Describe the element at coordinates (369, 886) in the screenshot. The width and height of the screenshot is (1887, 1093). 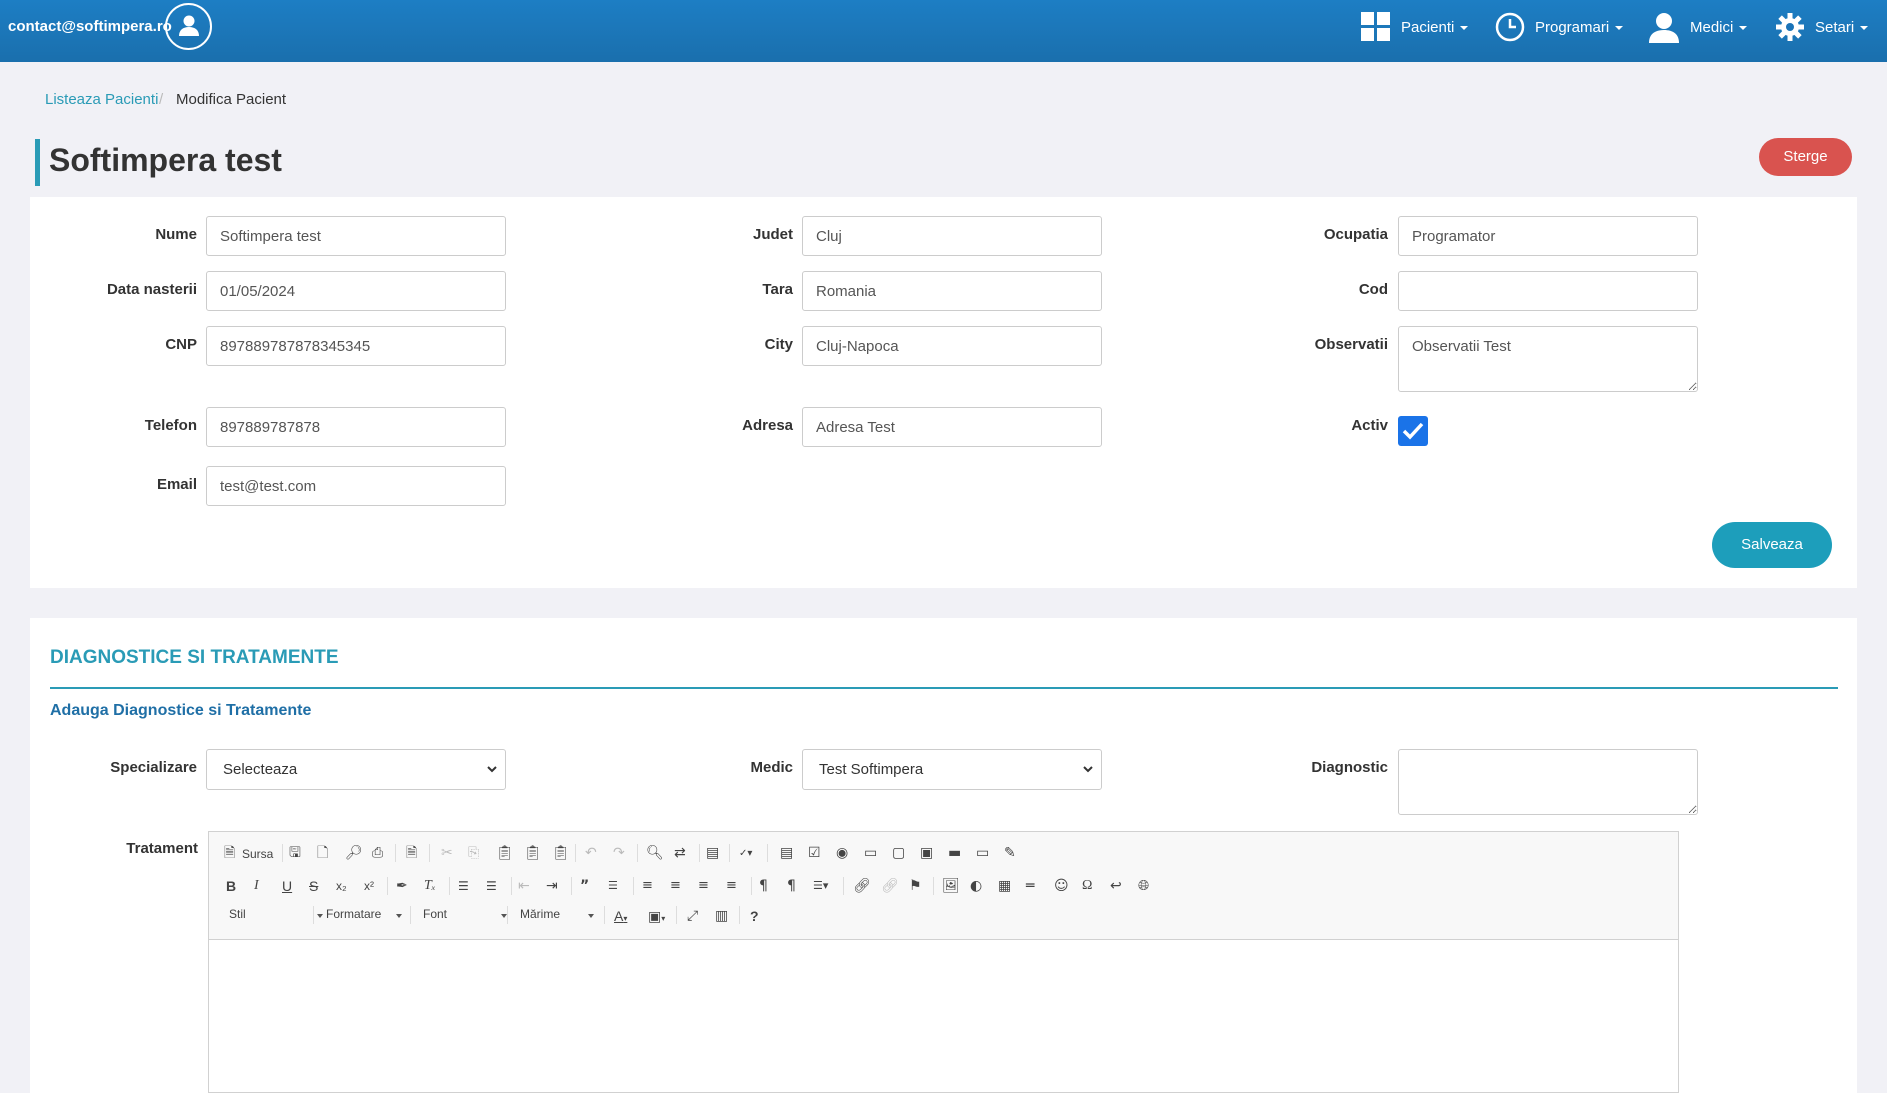
I see `superscript-icon: x²` at that location.